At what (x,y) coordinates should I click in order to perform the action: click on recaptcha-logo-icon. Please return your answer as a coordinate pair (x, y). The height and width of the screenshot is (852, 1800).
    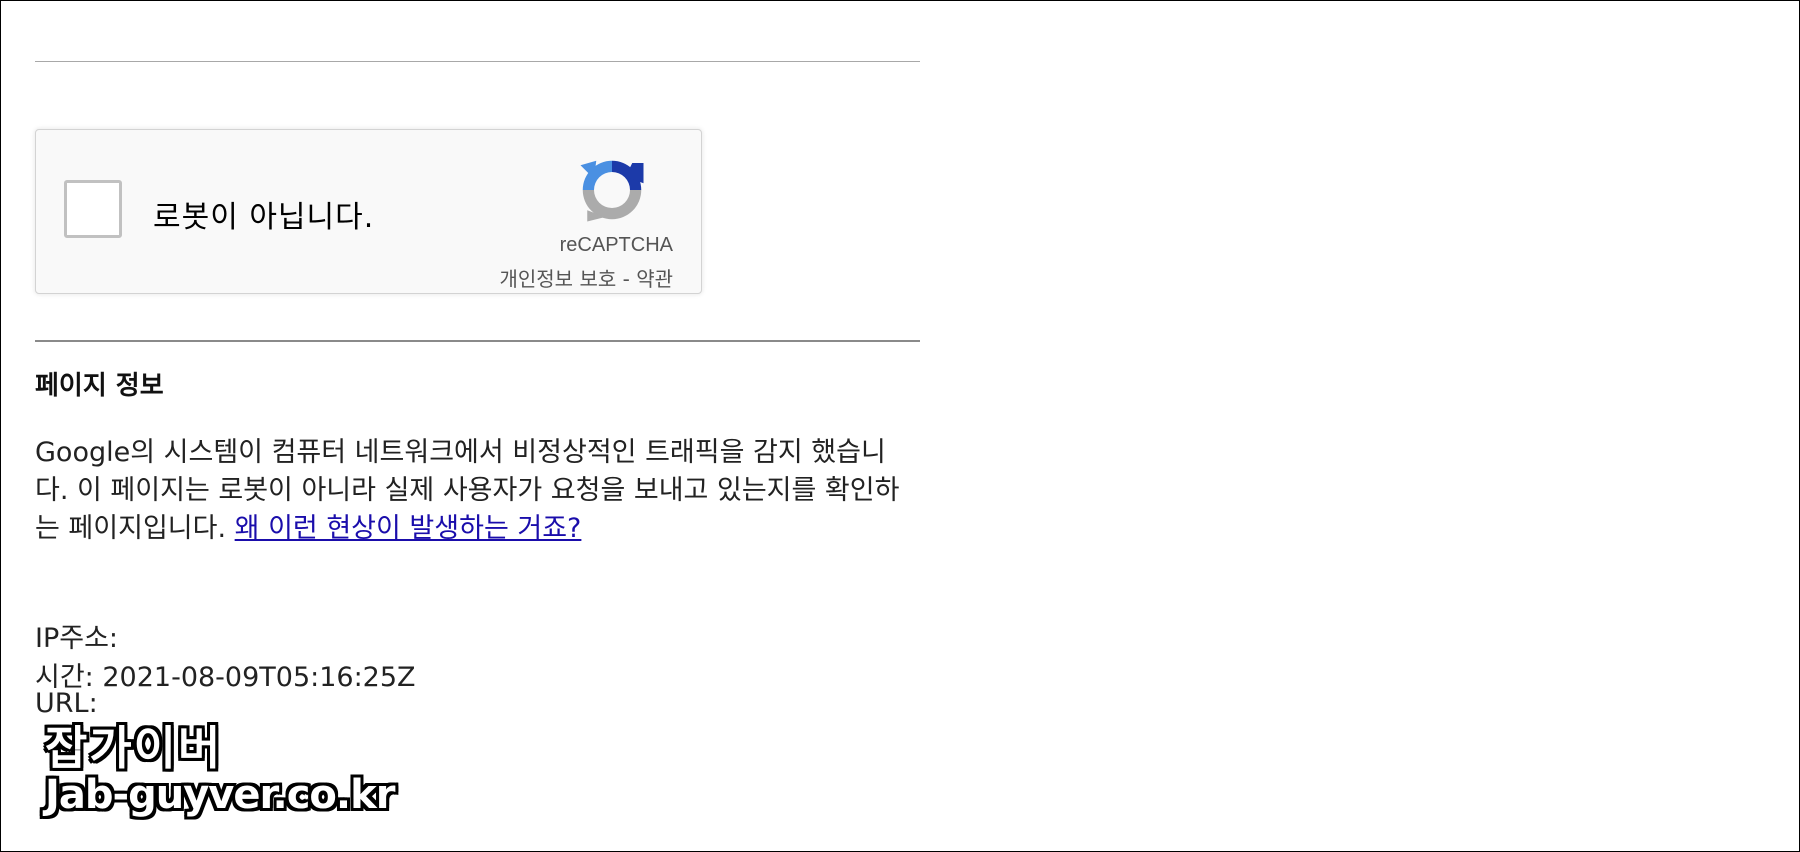
    Looking at the image, I should click on (612, 191).